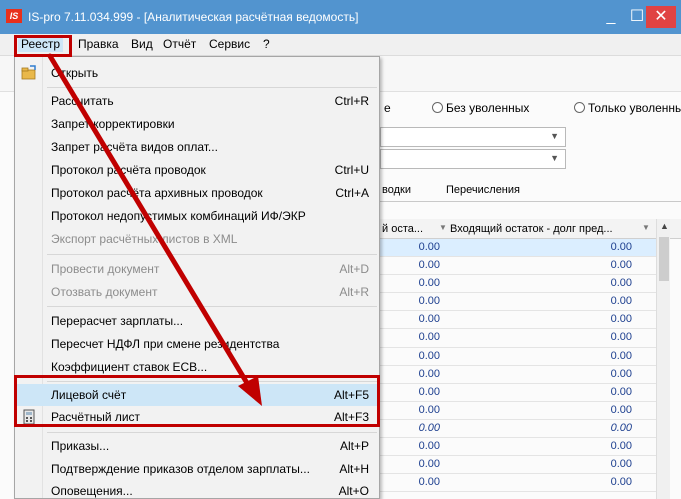 The width and height of the screenshot is (681, 499). Describe the element at coordinates (197, 446) in the screenshot. I see `menu-item-orders: Приказы... Alt+P` at that location.